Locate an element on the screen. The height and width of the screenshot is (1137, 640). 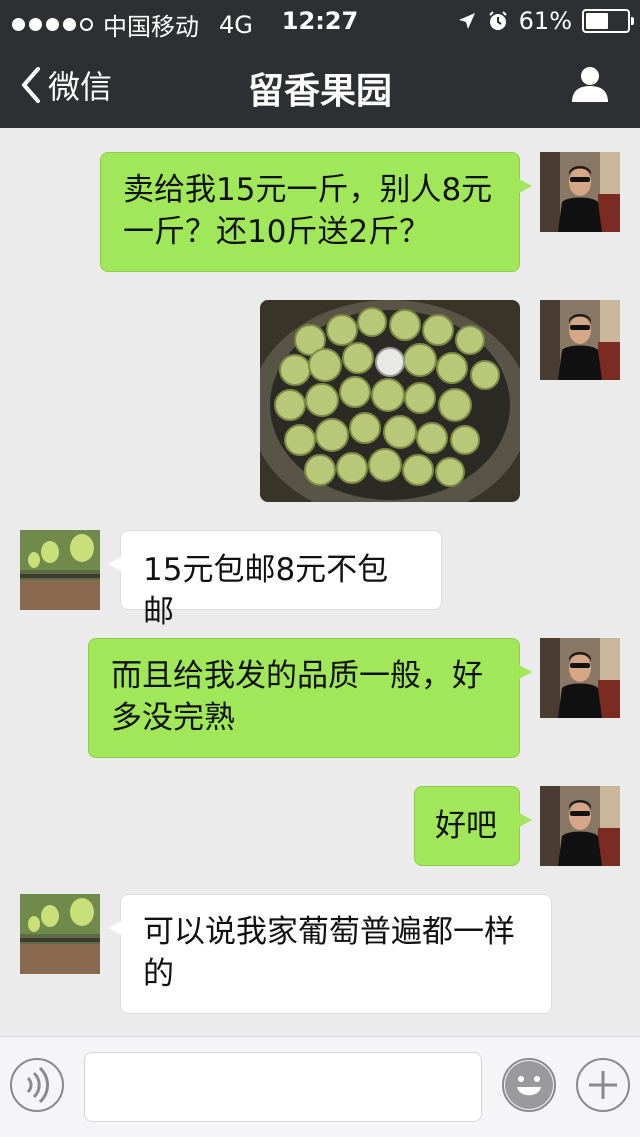
message-line: 15元包邮8元不包邮 is located at coordinates (266, 591).